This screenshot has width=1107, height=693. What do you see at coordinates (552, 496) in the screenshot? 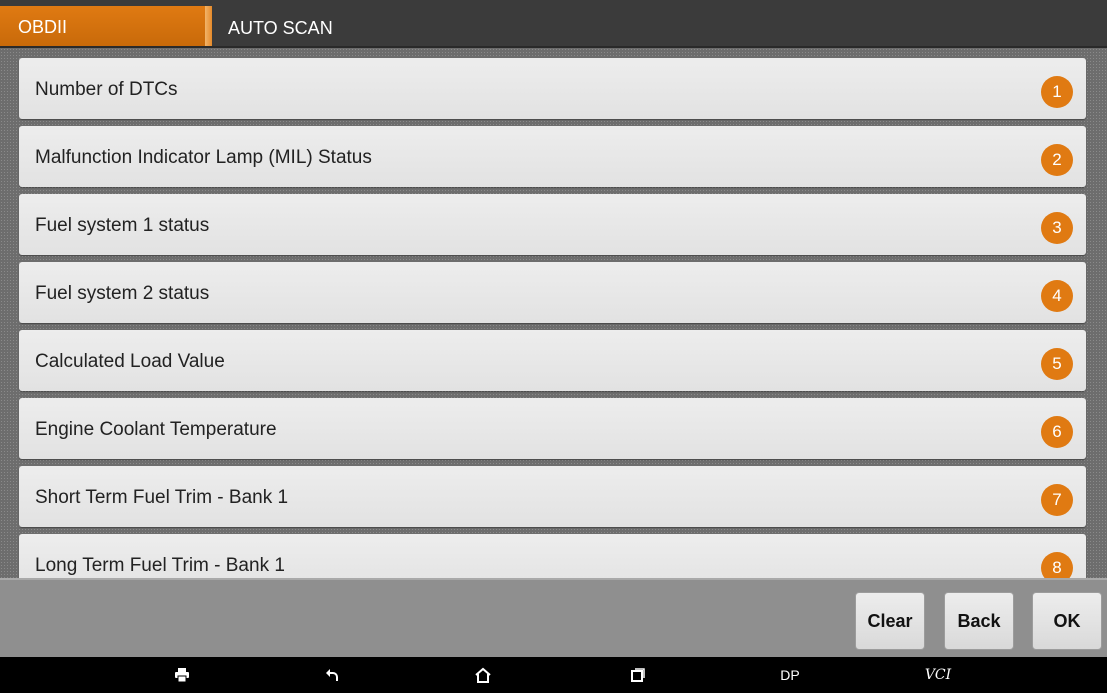
I see `list-item: Short Term Fuel Trim - Bank 1 7` at bounding box center [552, 496].